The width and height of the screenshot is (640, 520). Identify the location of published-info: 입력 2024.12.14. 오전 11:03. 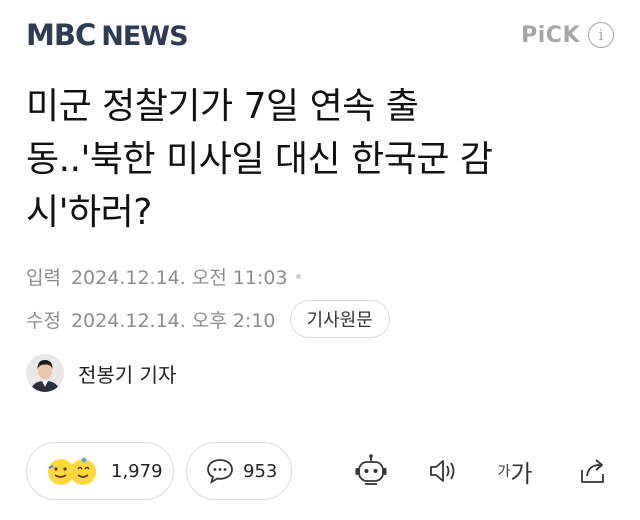
(163, 276).